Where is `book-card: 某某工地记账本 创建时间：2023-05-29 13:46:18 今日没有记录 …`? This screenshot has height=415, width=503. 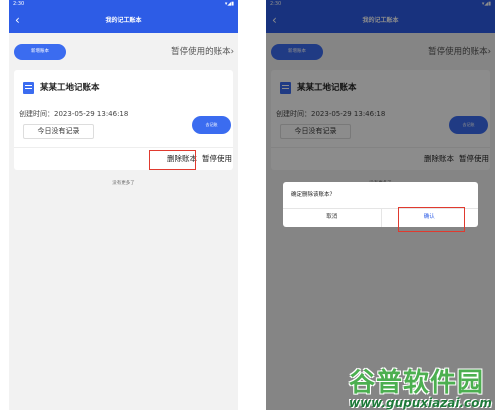 book-card: 某某工地记账本 创建时间：2023-05-29 13:46:18 今日没有记录 … is located at coordinates (123, 120).